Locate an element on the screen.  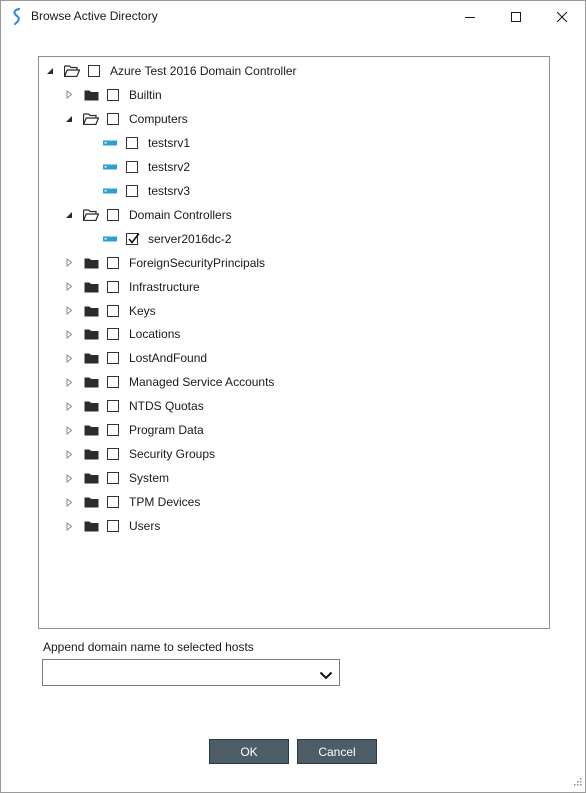
tree-node: Azure Test 2016 Domain Controller is located at coordinates (171, 71).